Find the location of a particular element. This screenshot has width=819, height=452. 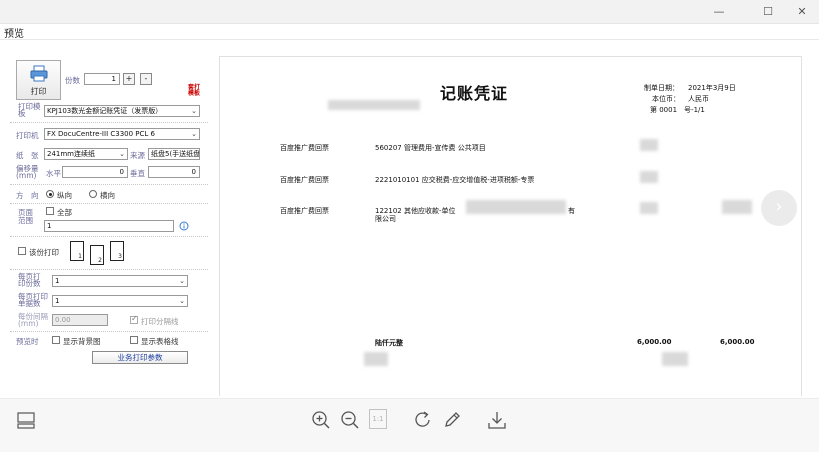

printer-select: FX DocuCentre-III C3300 PCL 6 ⌄ is located at coordinates (122, 134).